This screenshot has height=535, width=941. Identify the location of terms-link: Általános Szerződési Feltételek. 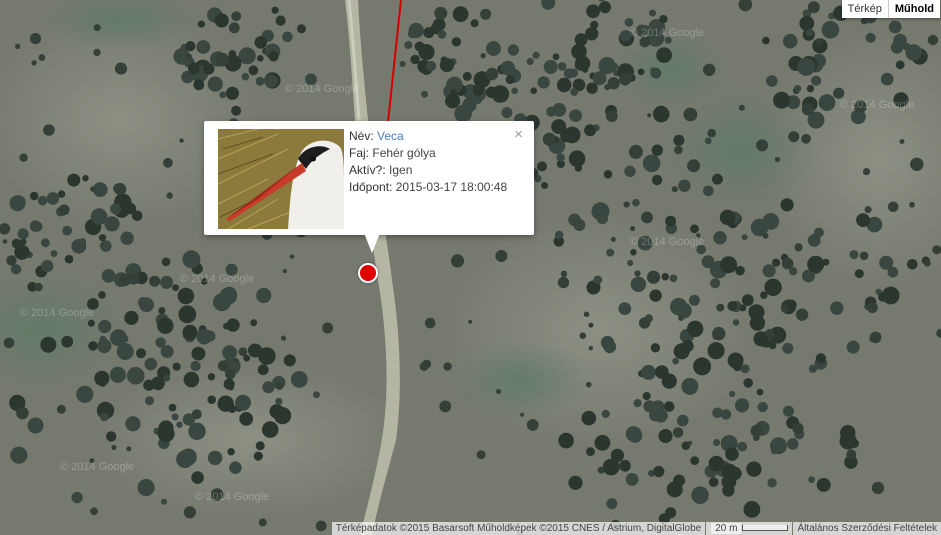
(867, 528).